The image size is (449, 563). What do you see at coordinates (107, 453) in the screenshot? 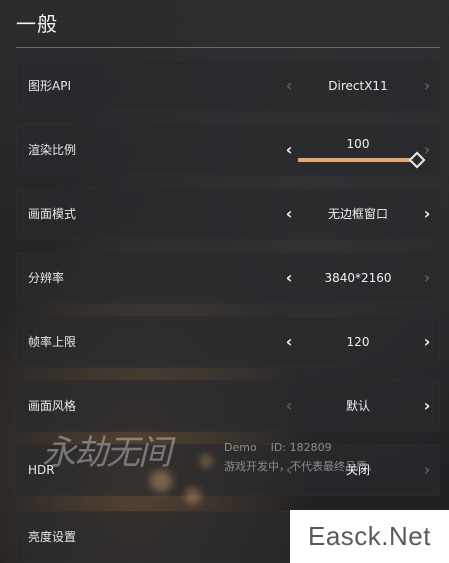
I see `game-logo-watermark: 永劫无间` at bounding box center [107, 453].